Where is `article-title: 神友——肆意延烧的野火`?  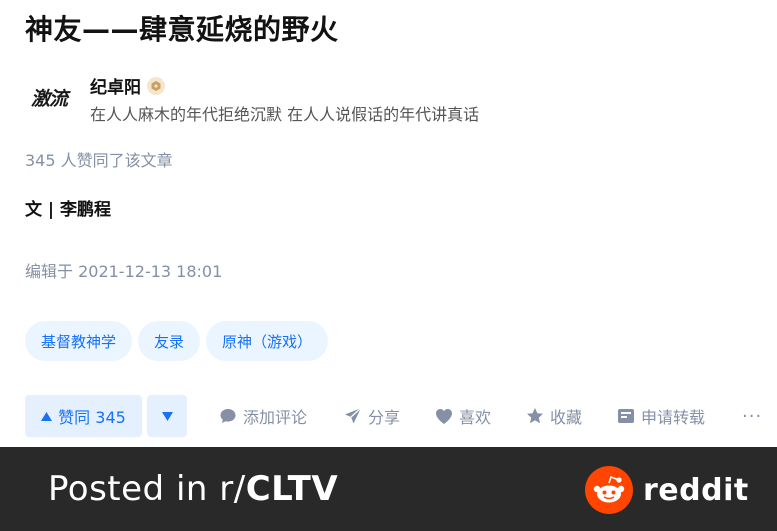 article-title: 神友——肆意延烧的野火 is located at coordinates (182, 29).